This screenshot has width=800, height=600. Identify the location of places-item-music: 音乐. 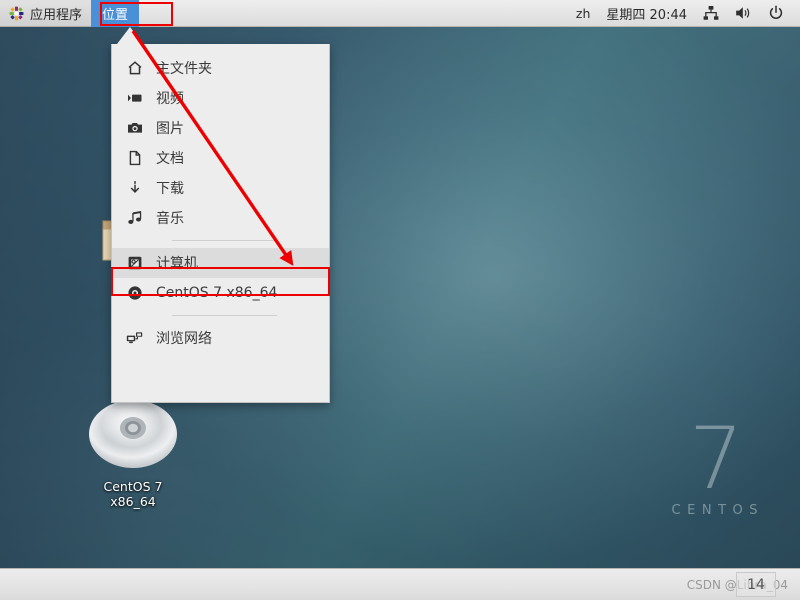
(220, 218).